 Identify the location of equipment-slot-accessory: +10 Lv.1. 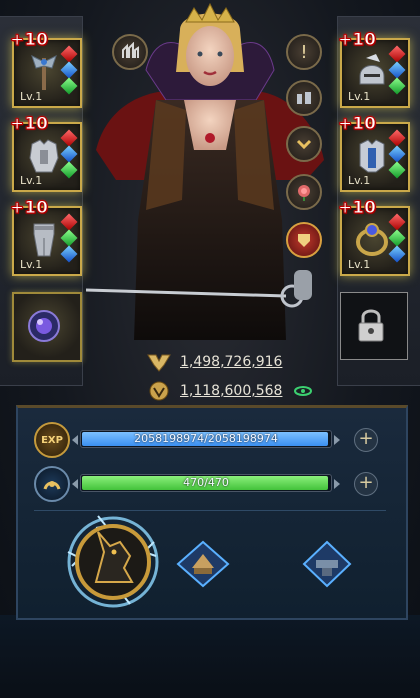
(374, 237).